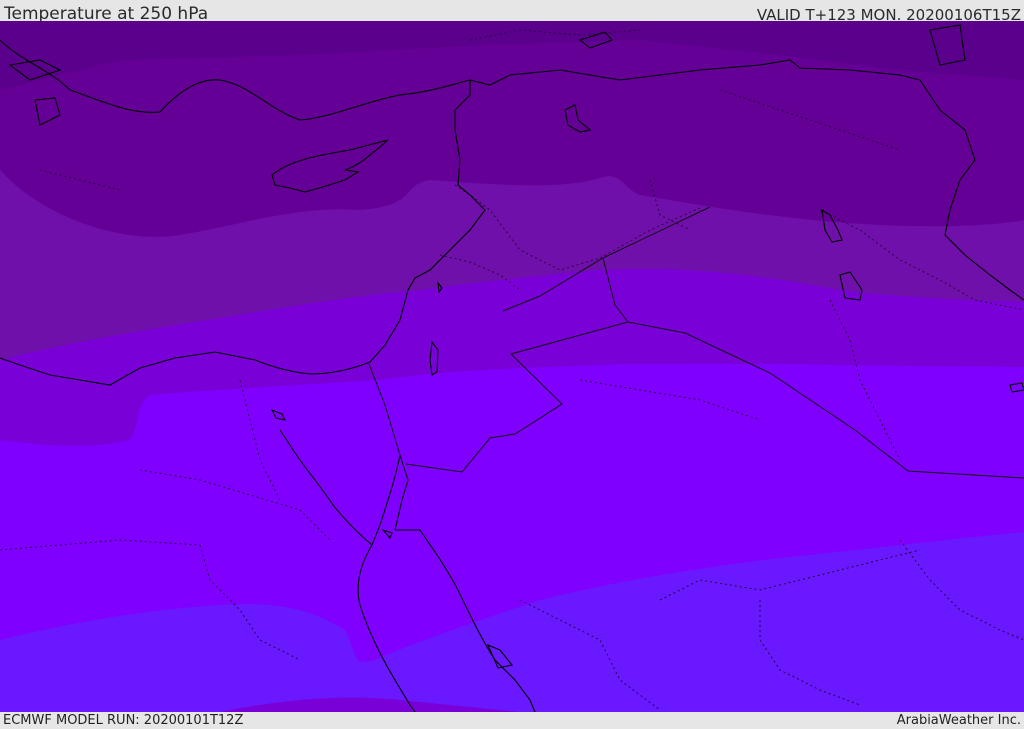  What do you see at coordinates (958, 720) in the screenshot?
I see `credit-label: ArabiaWeather Inc.` at bounding box center [958, 720].